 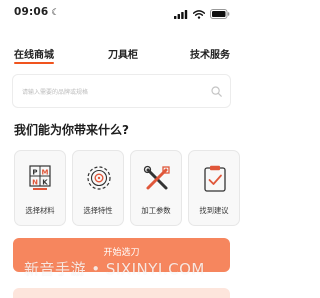 I want to click on tab-online-mall: 在线商城, so click(x=34, y=53).